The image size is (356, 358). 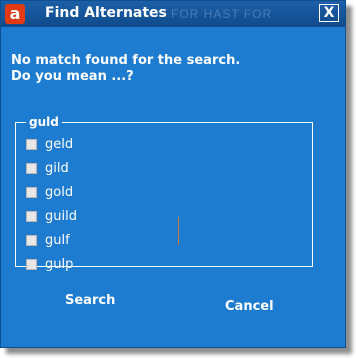 I want to click on option-gild: gild, so click(x=47, y=168).